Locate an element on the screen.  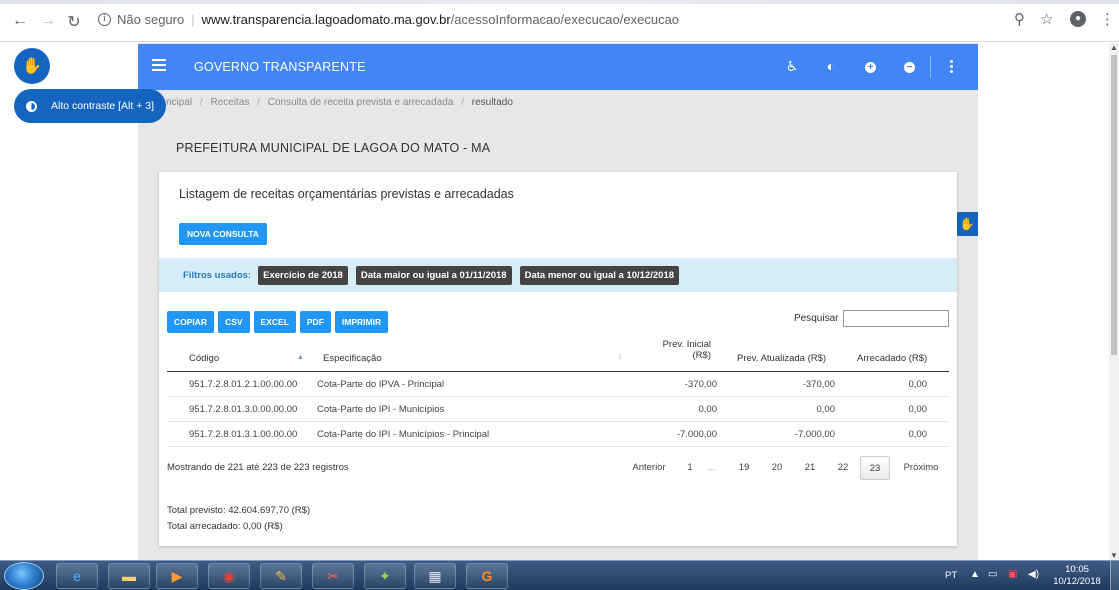
pagination-page: 20 is located at coordinates (777, 468).